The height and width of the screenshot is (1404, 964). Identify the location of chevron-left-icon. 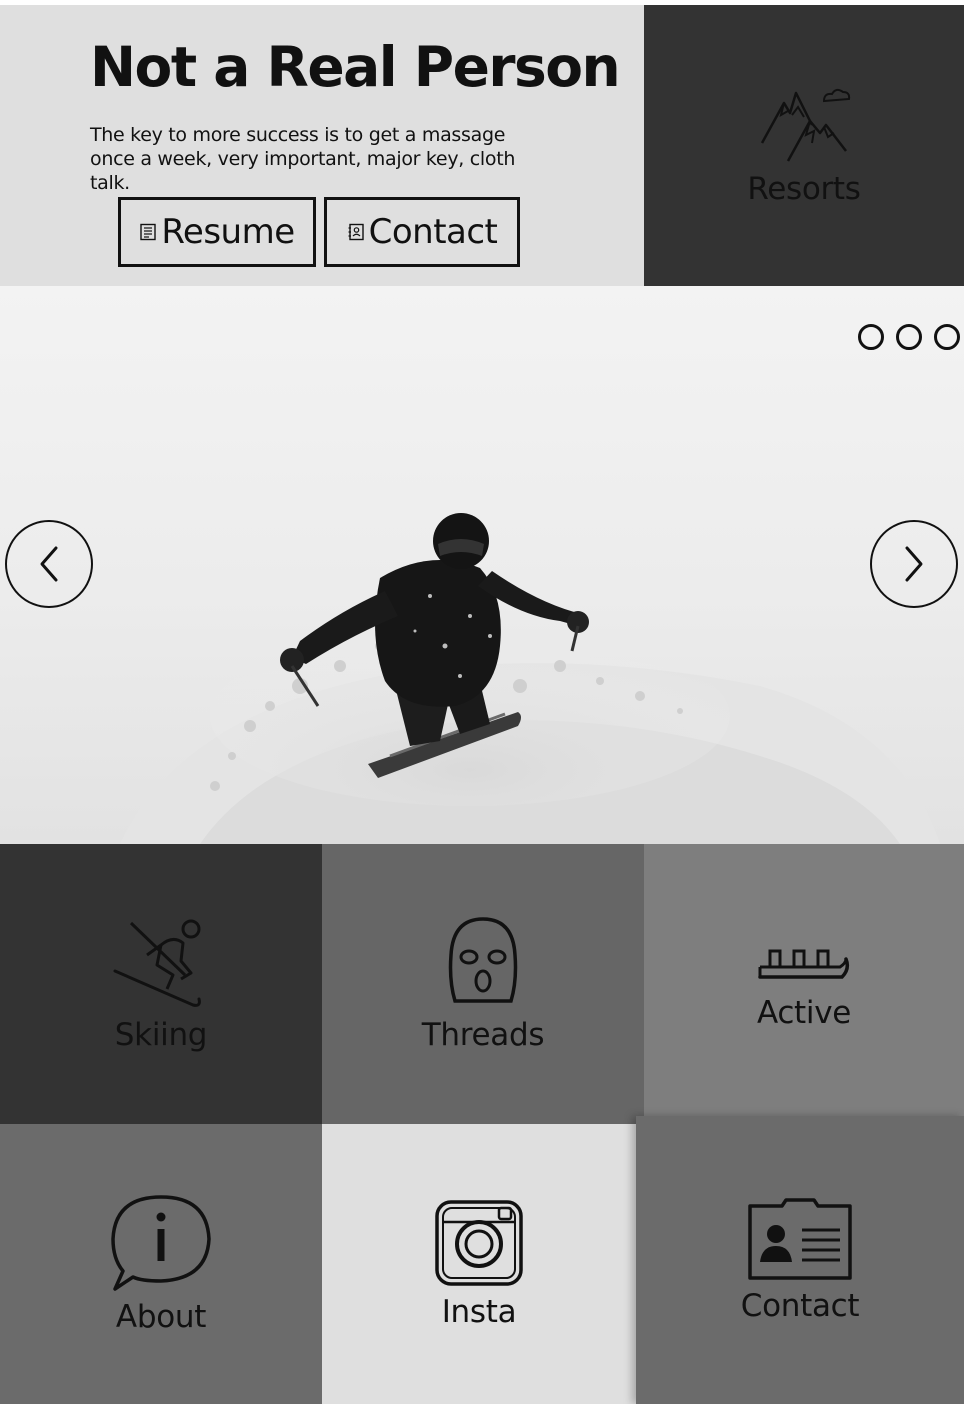
(49, 564).